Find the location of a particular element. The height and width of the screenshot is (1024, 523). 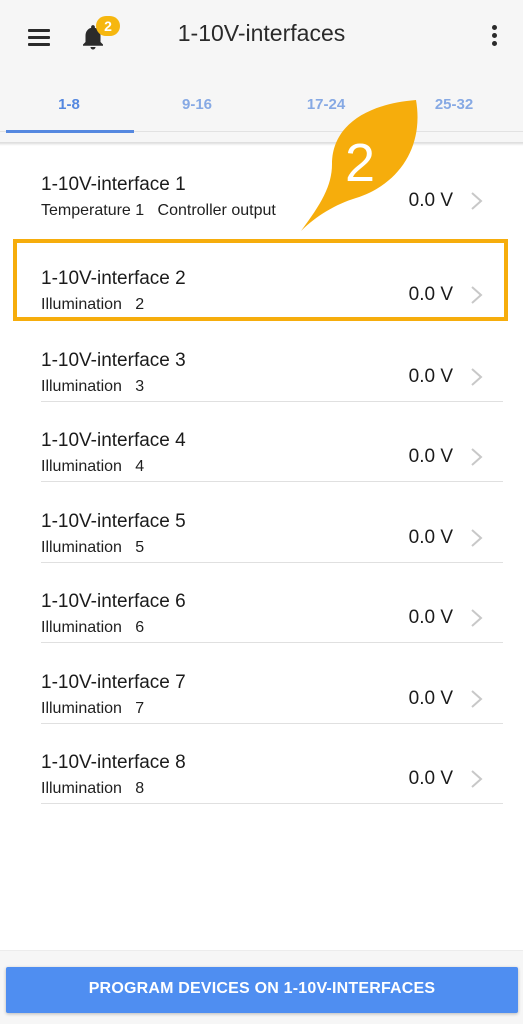

list-item: 1-10V-interface 7 Illumination 7 0.0 V is located at coordinates (261, 684).